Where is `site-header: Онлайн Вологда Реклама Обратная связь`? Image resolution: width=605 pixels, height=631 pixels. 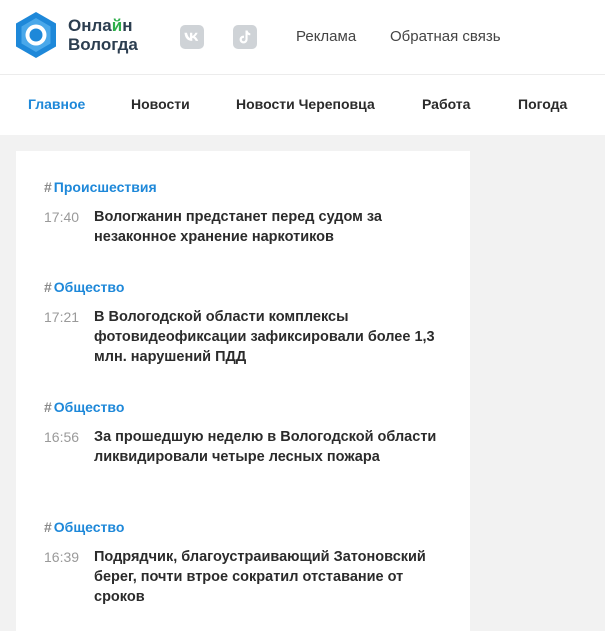 site-header: Онлайн Вологда Реклама Обратная связь is located at coordinates (302, 37).